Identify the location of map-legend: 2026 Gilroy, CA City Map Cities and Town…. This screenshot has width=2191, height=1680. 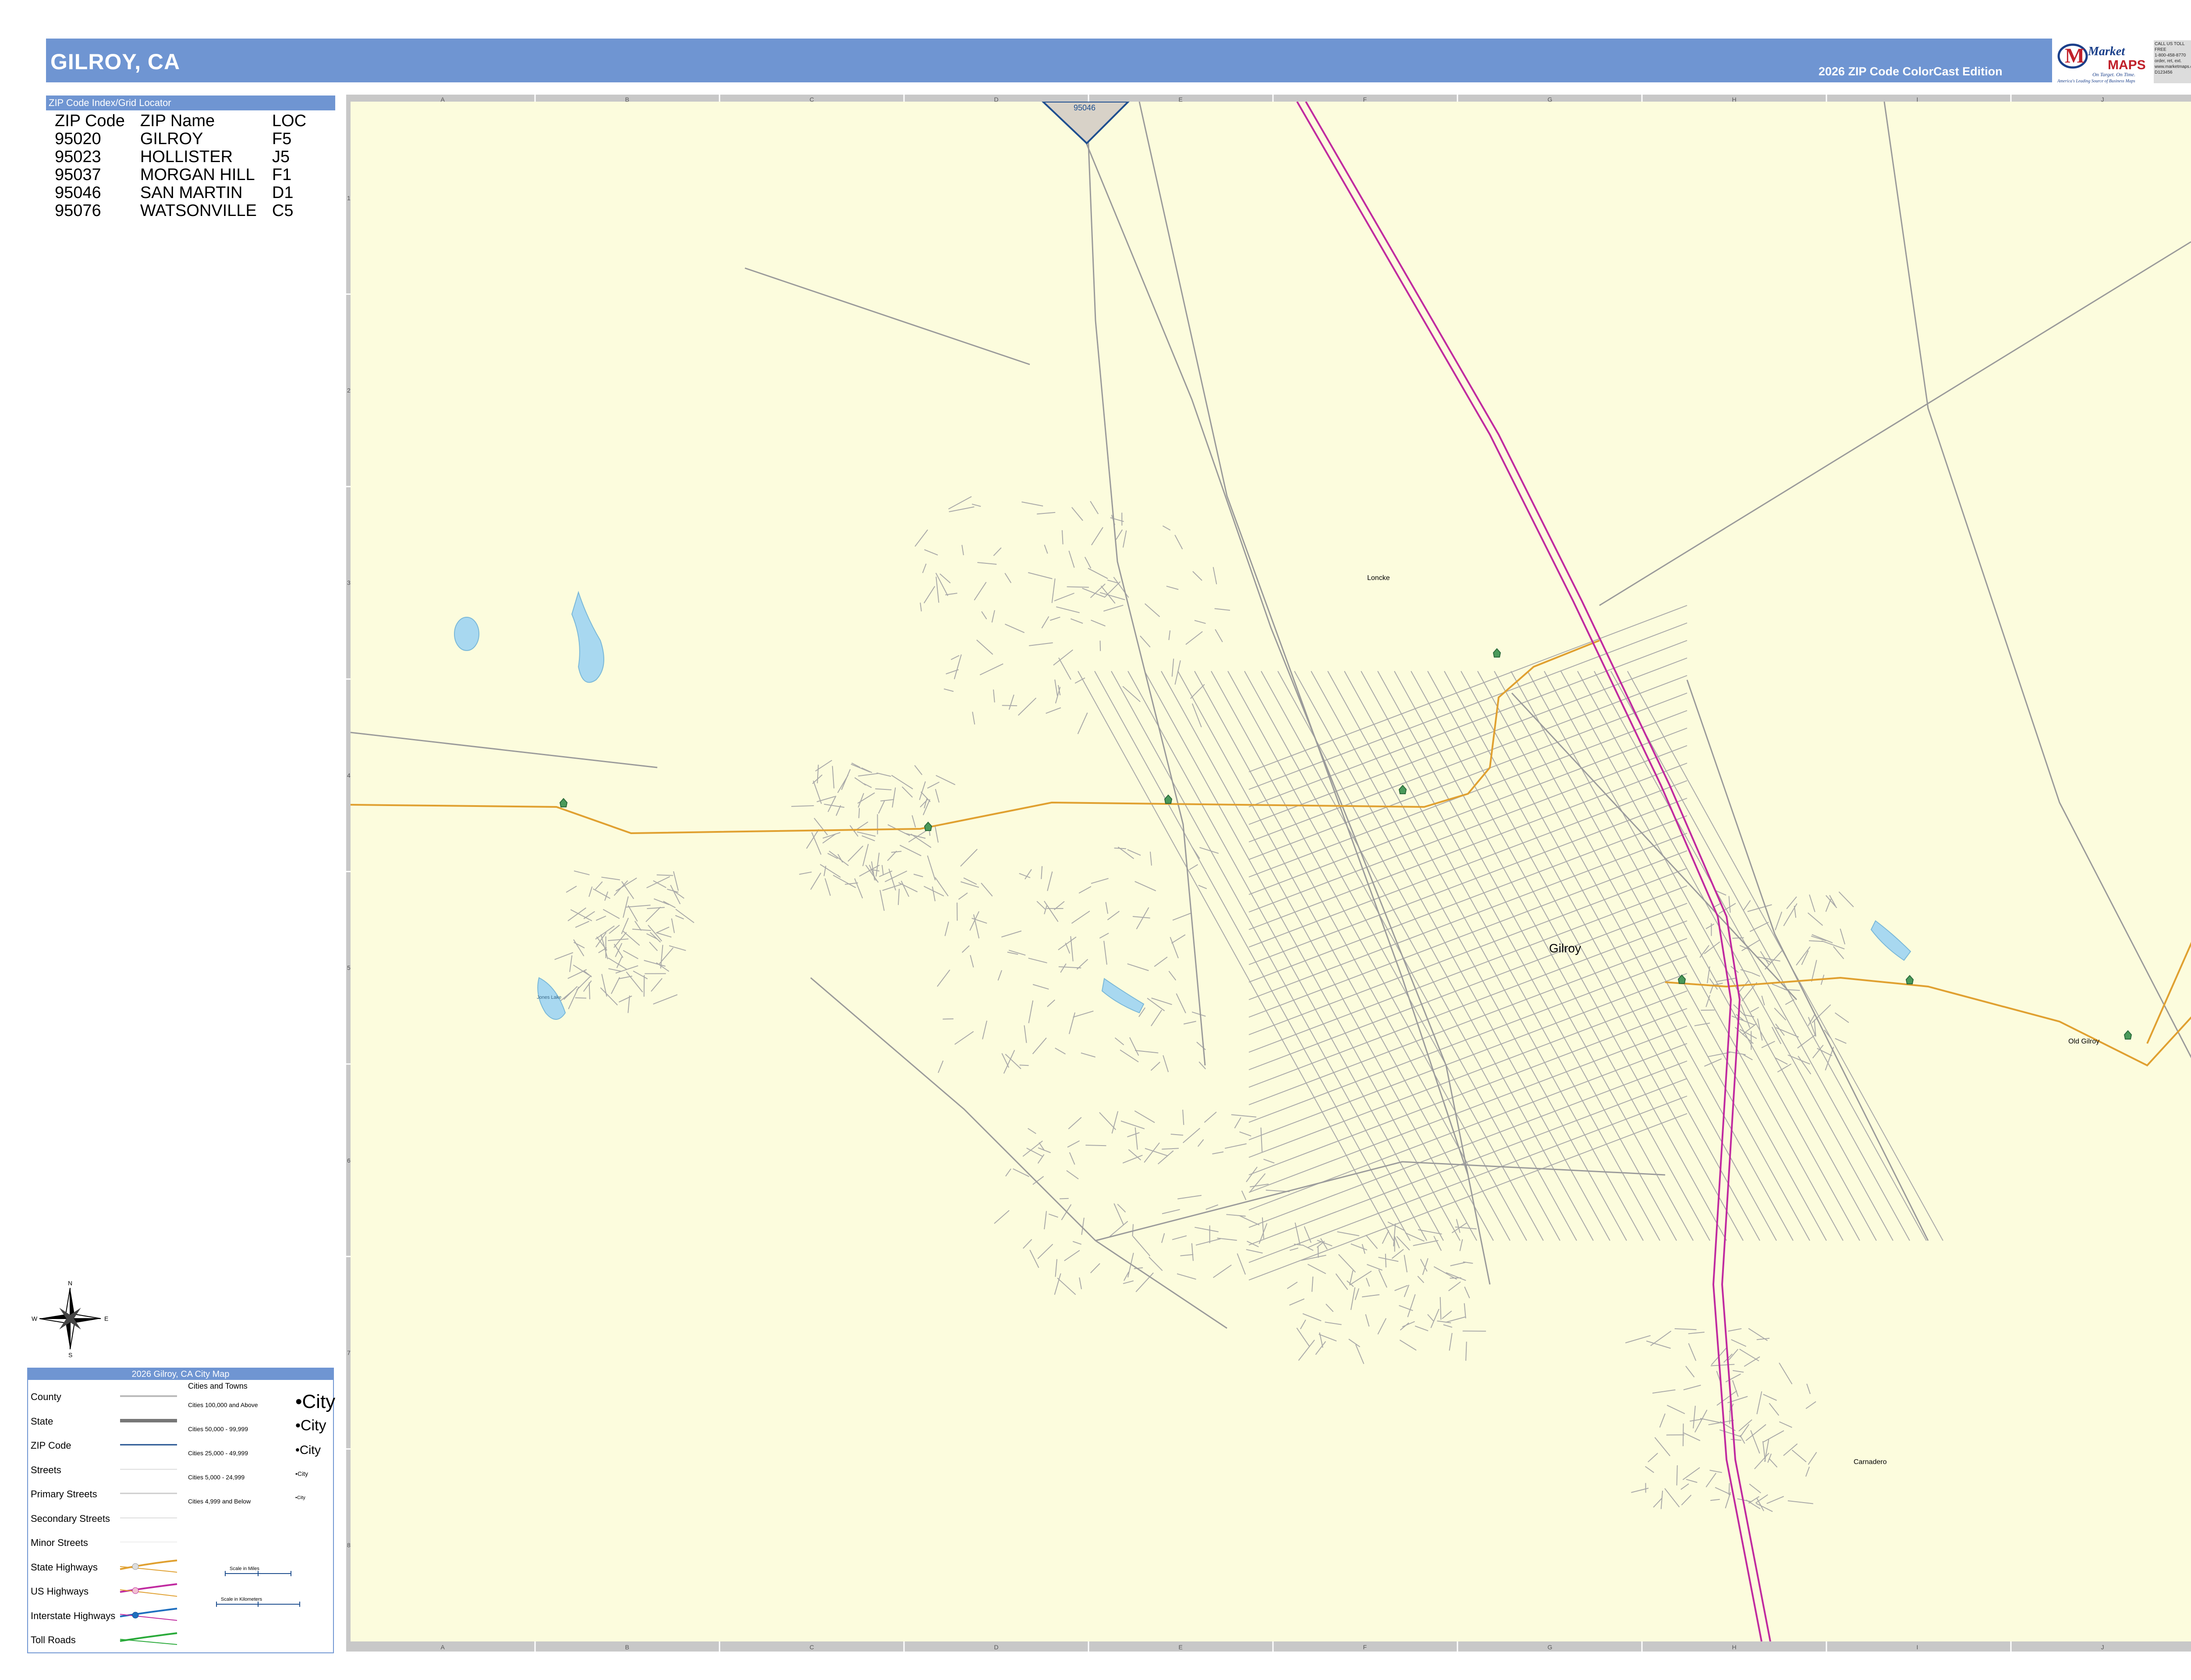
(180, 1510).